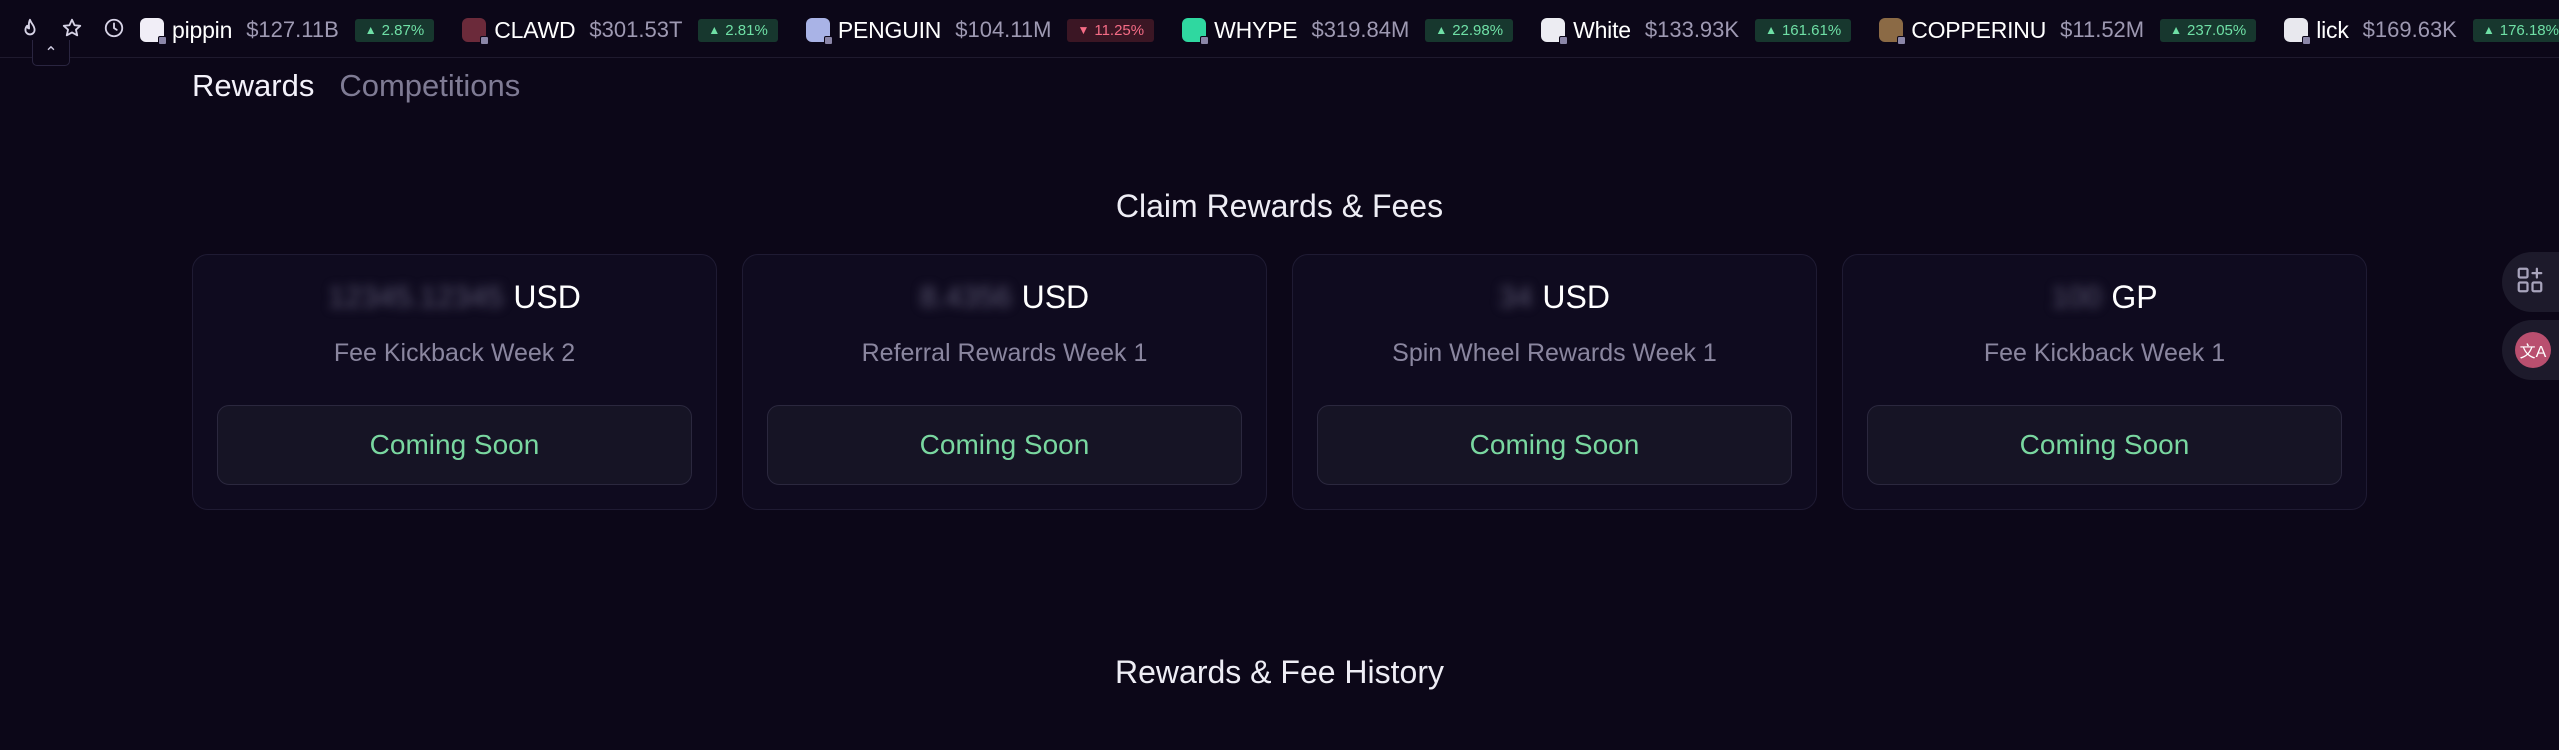 This screenshot has height=750, width=2559. I want to click on price-change-badge: ▲ 22.98%, so click(1469, 30).